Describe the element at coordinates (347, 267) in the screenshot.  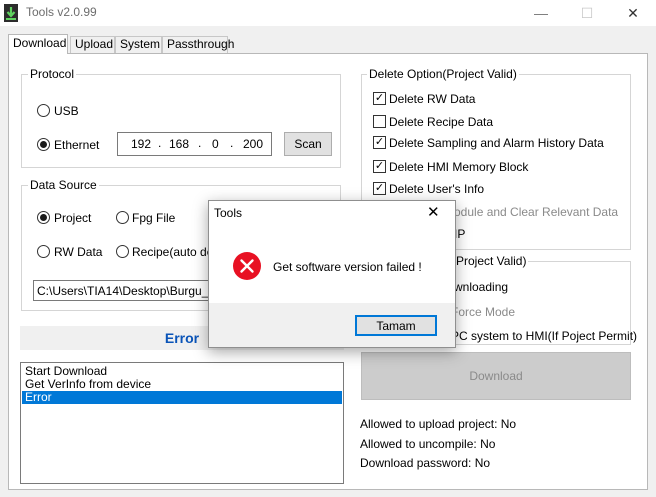
I see `dialog-message: Get software version failed !` at that location.